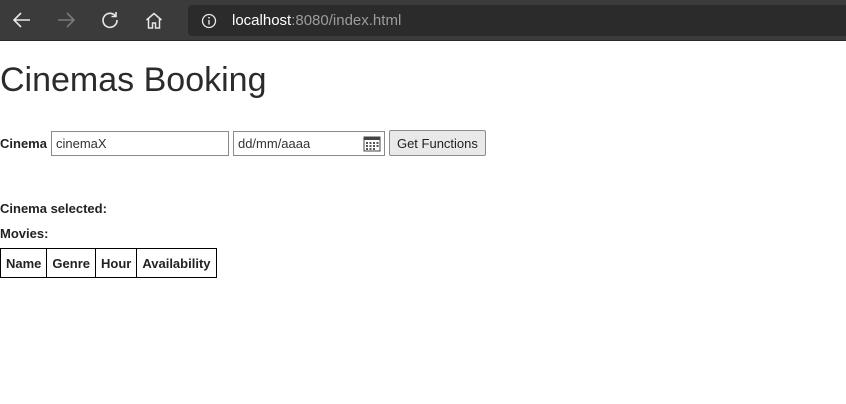 The height and width of the screenshot is (404, 846). What do you see at coordinates (24, 263) in the screenshot?
I see `column-header-name: Name` at bounding box center [24, 263].